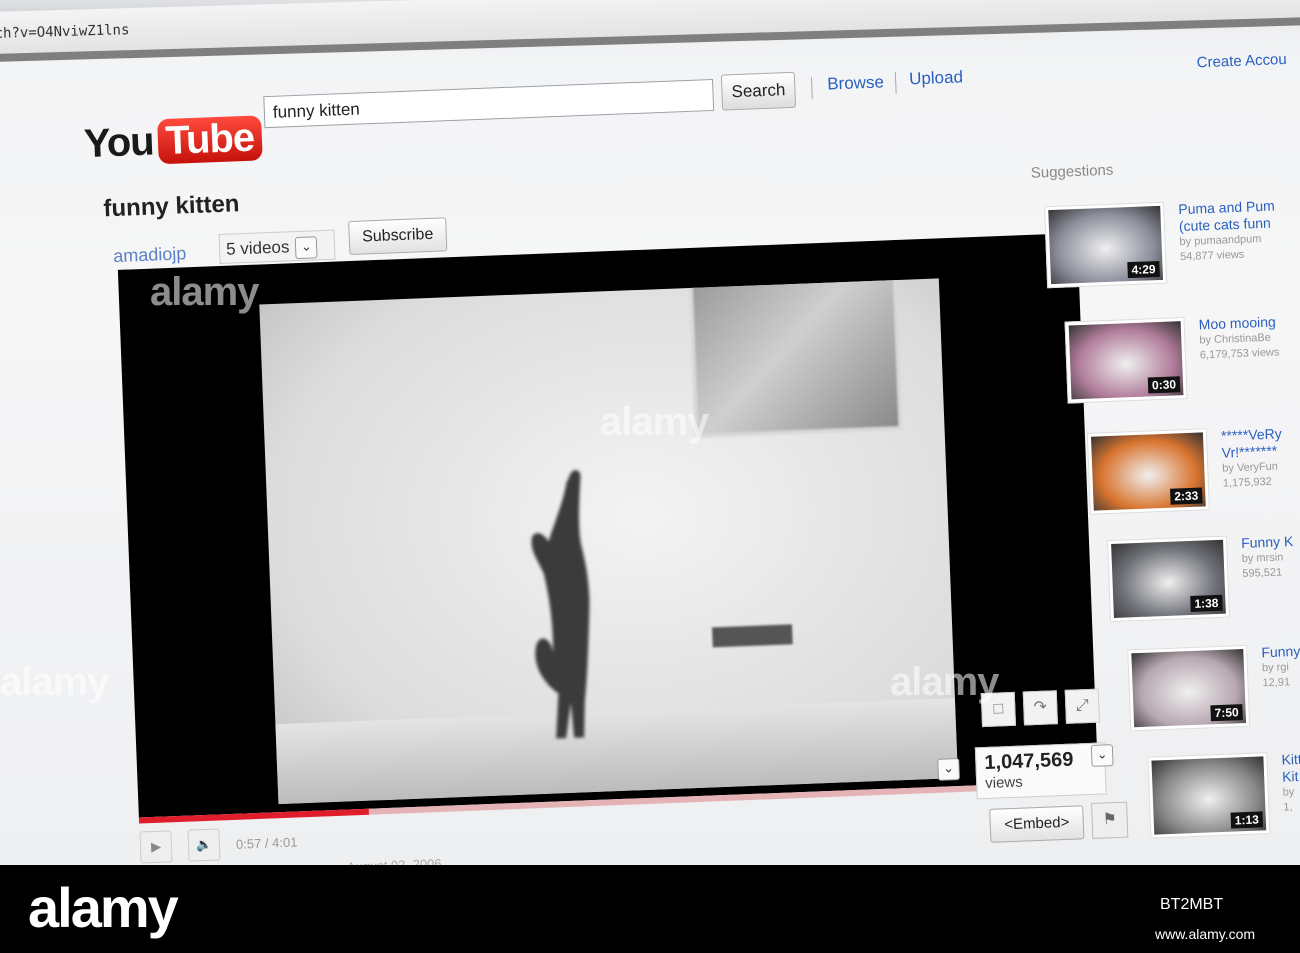 Image resolution: width=1300 pixels, height=953 pixels. Describe the element at coordinates (1148, 471) in the screenshot. I see `suggestion-thumbnail: 2:33` at that location.